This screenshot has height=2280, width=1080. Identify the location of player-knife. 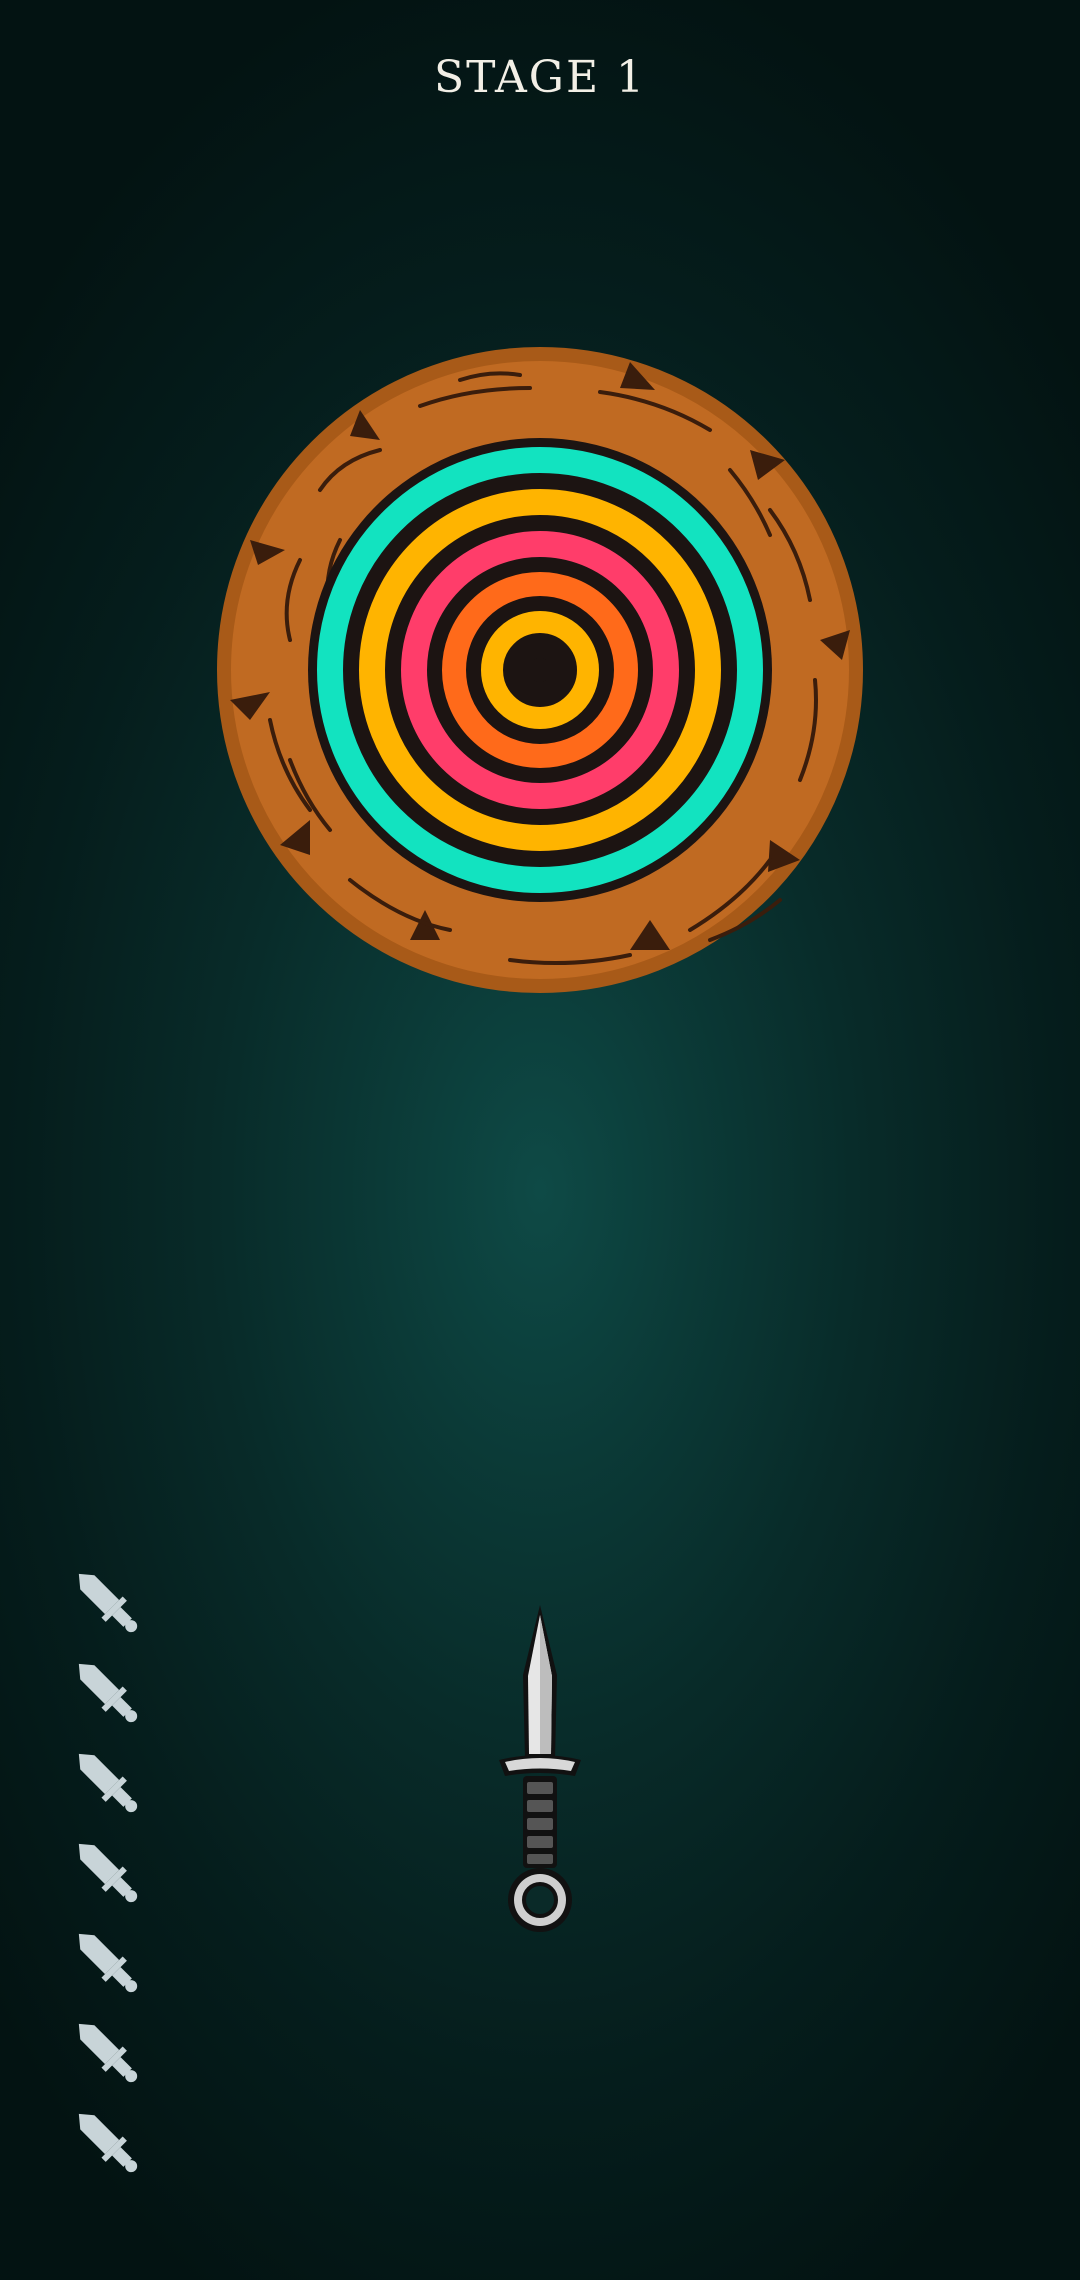
(540, 1770).